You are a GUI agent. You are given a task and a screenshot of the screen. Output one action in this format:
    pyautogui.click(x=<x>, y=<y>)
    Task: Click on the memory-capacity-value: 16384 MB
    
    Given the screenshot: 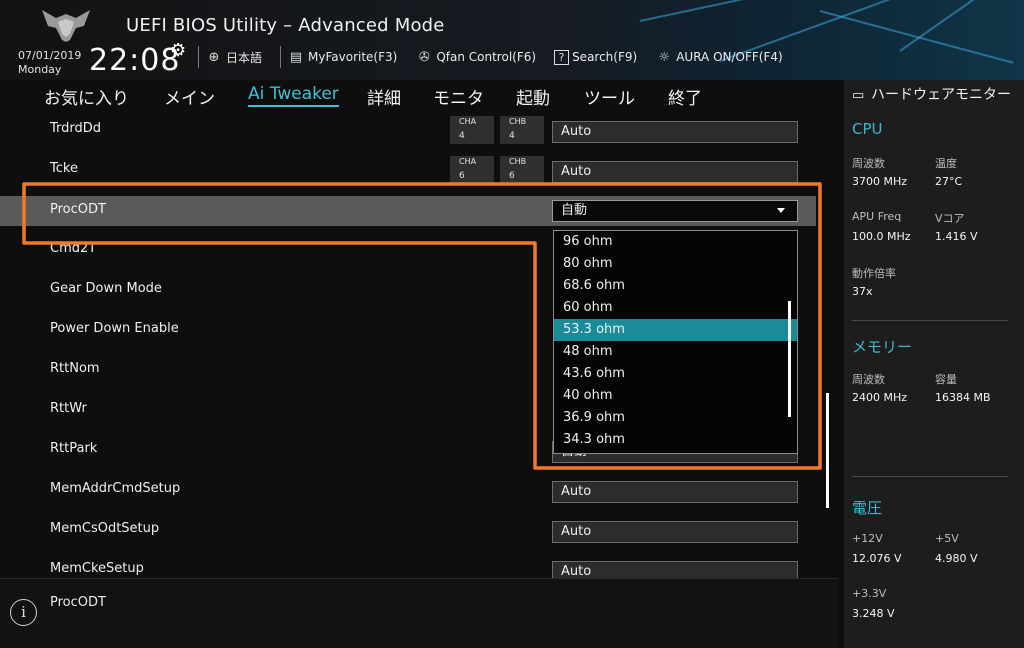 What is the action you would take?
    pyautogui.click(x=963, y=397)
    